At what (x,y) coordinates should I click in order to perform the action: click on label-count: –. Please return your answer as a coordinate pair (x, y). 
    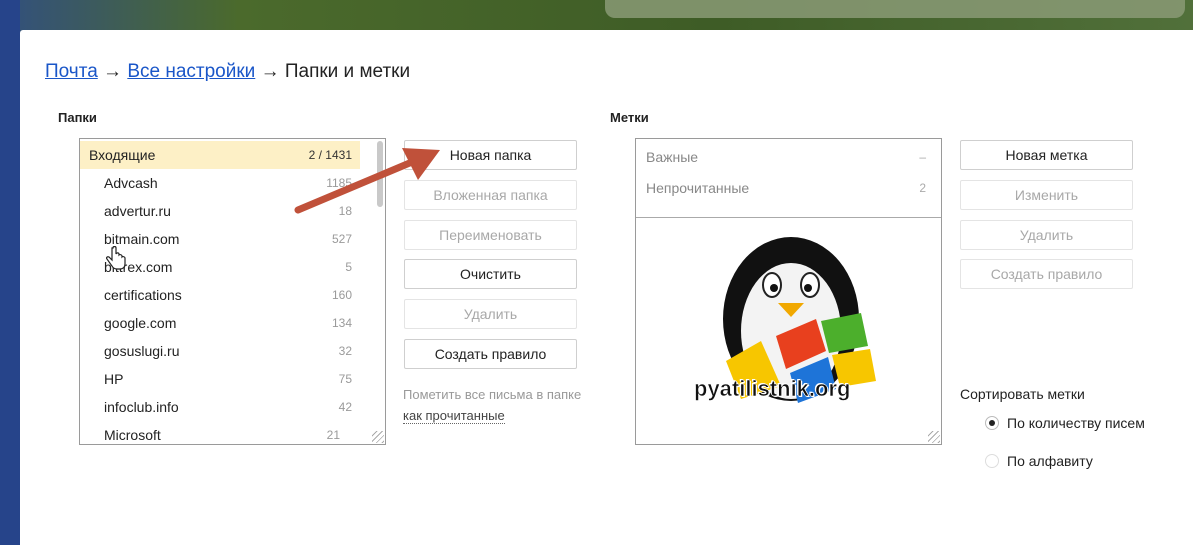
    Looking at the image, I should click on (922, 157).